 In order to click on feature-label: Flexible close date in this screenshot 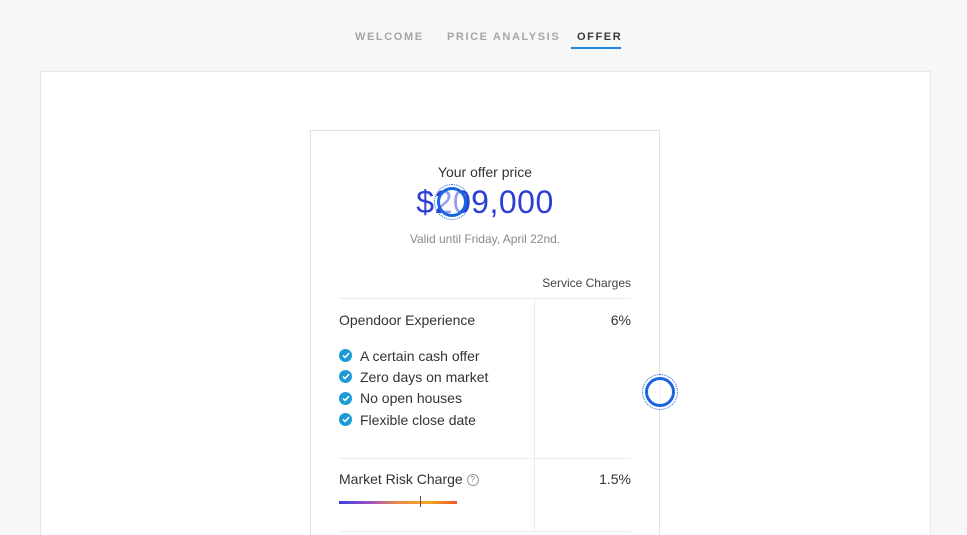, I will do `click(418, 419)`.